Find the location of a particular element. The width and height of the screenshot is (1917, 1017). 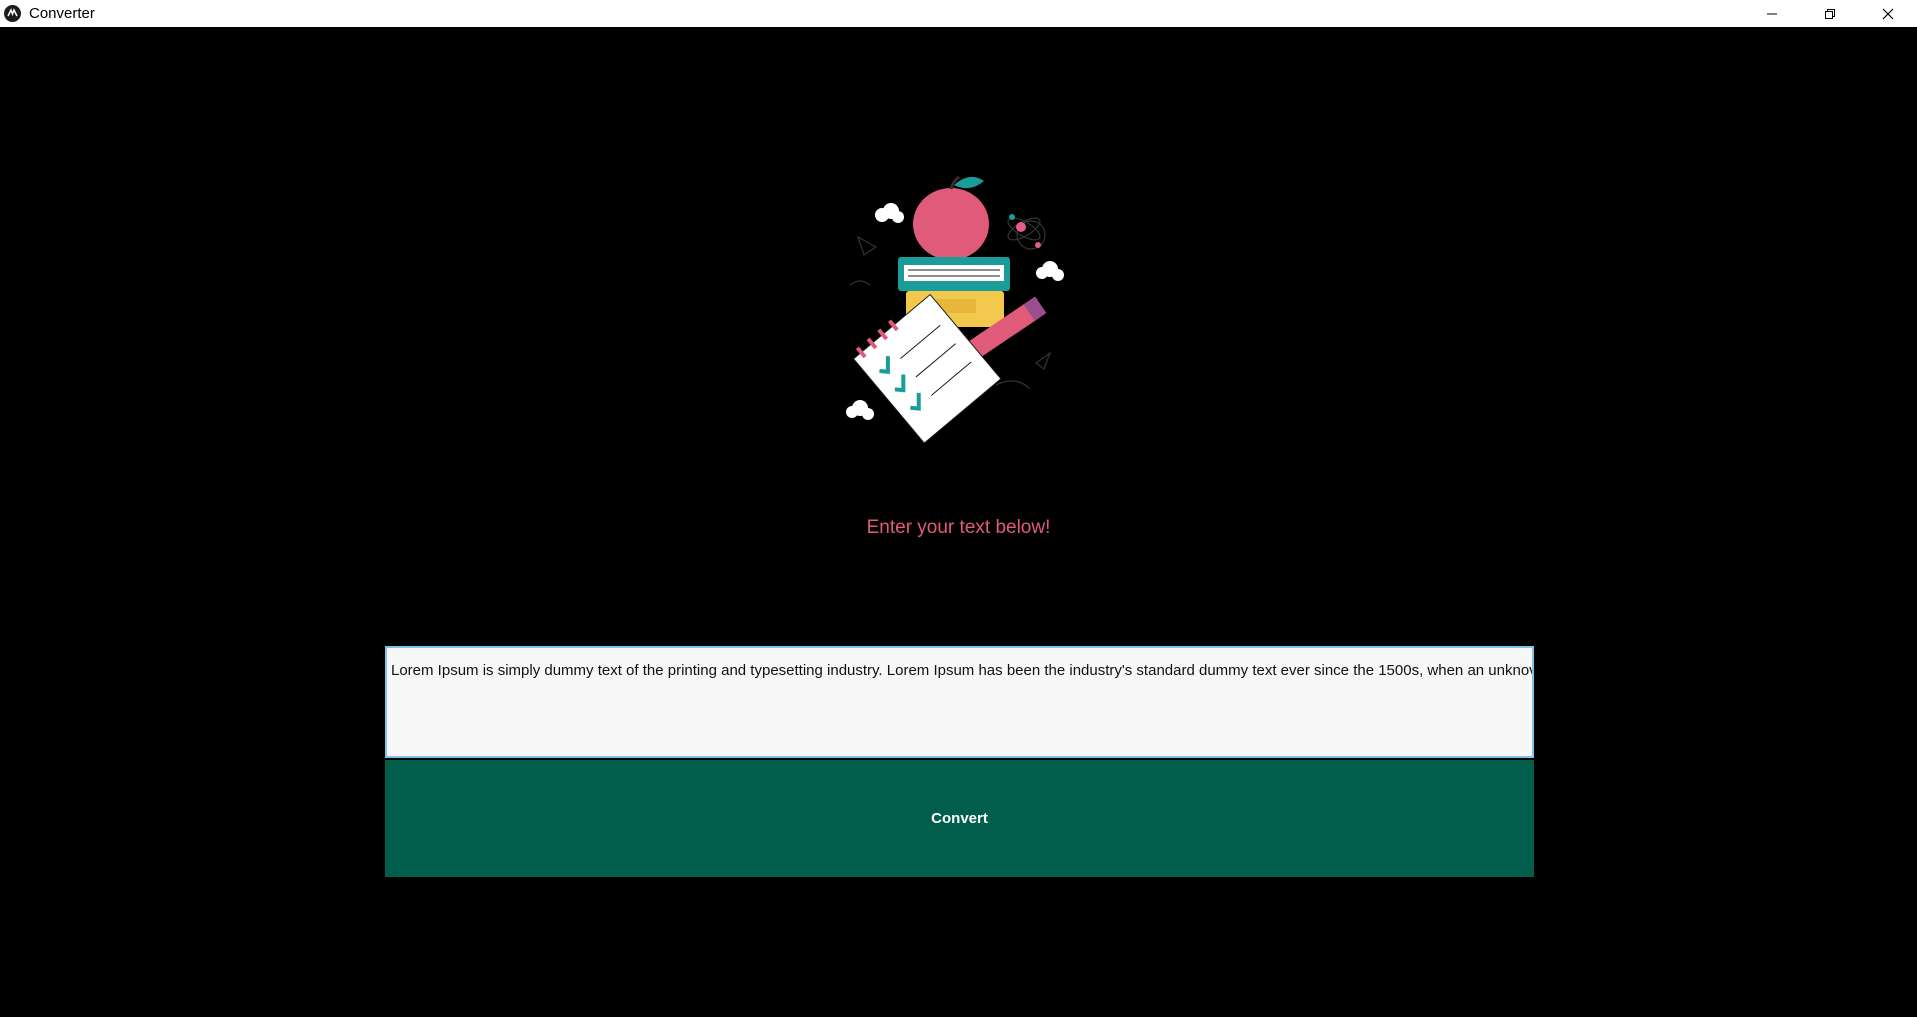

title-bar: Converter is located at coordinates (958, 13).